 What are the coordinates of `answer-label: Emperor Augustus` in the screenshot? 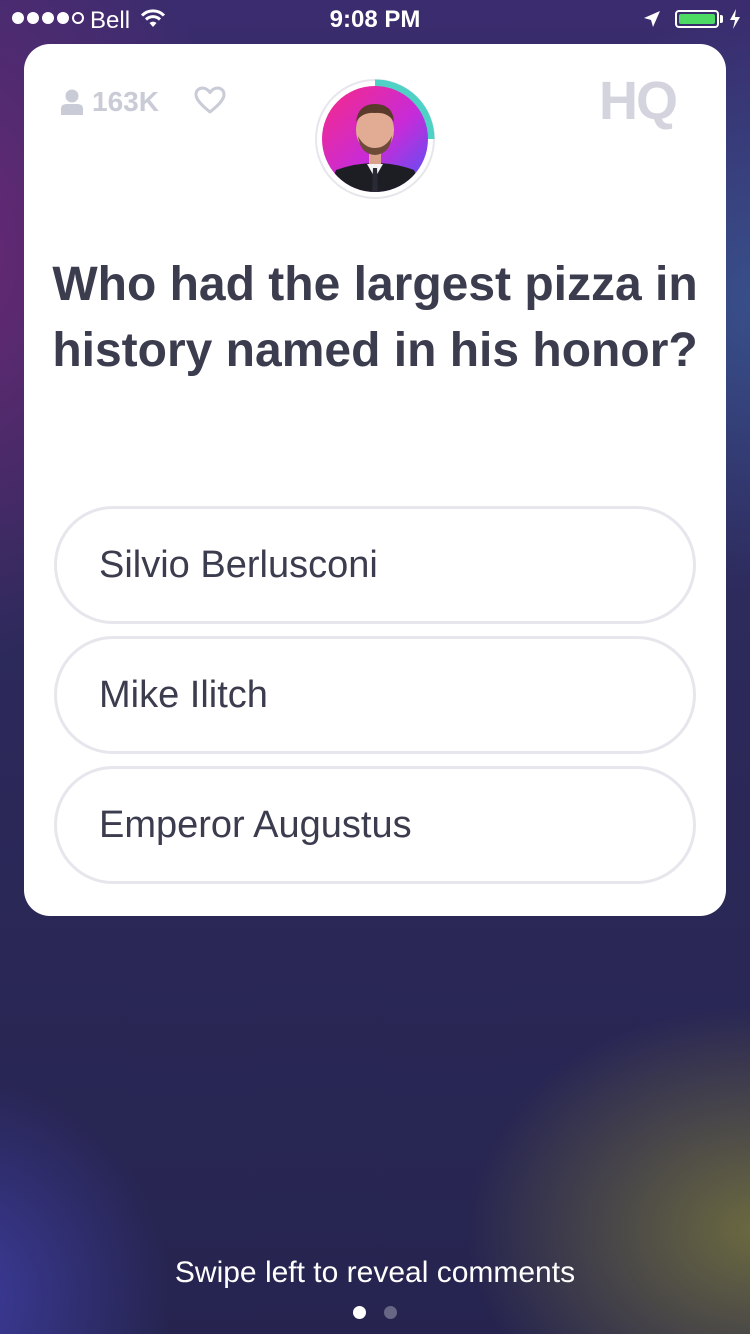 It's located at (255, 824).